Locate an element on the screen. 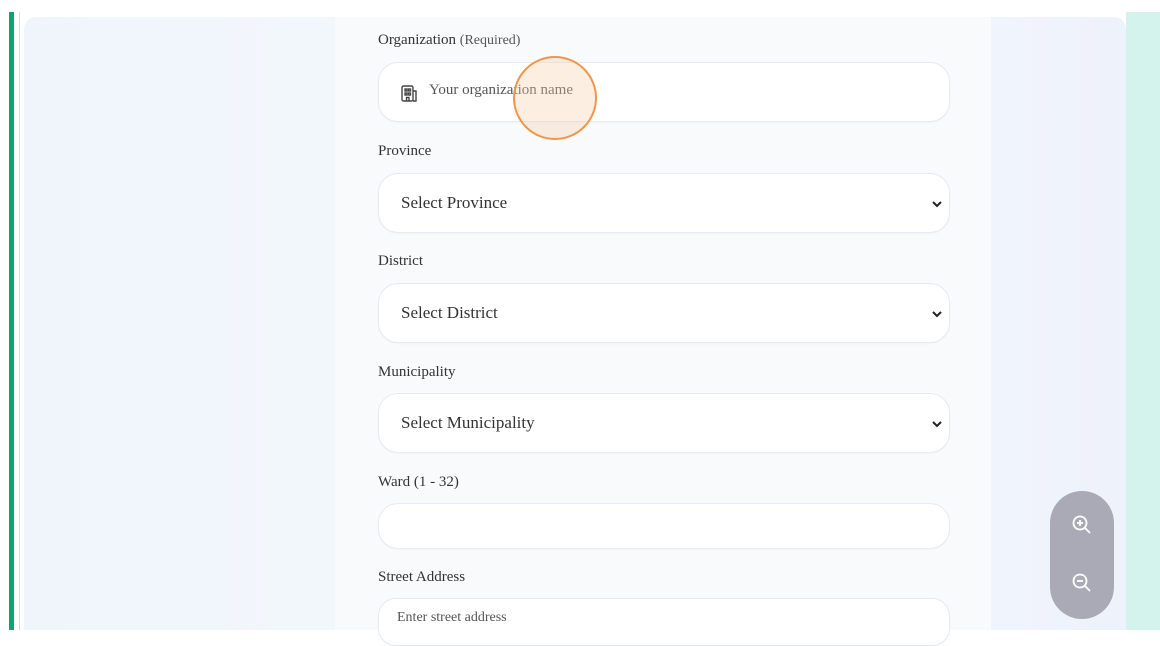  zoom-out-icon is located at coordinates (1082, 583).